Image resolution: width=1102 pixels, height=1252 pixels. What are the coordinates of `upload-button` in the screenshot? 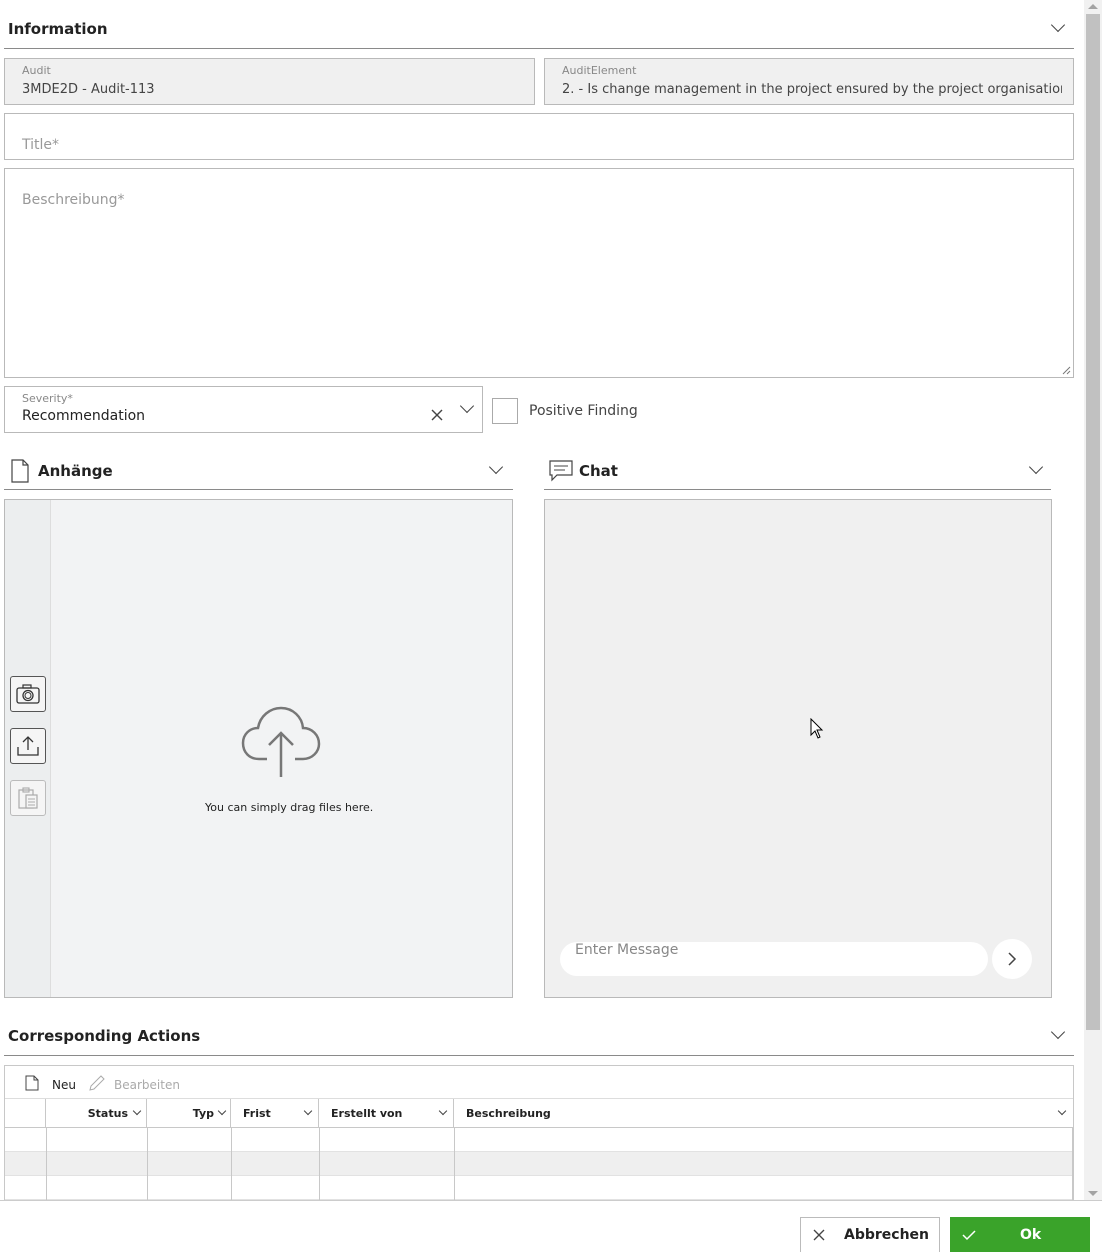 It's located at (28, 746).